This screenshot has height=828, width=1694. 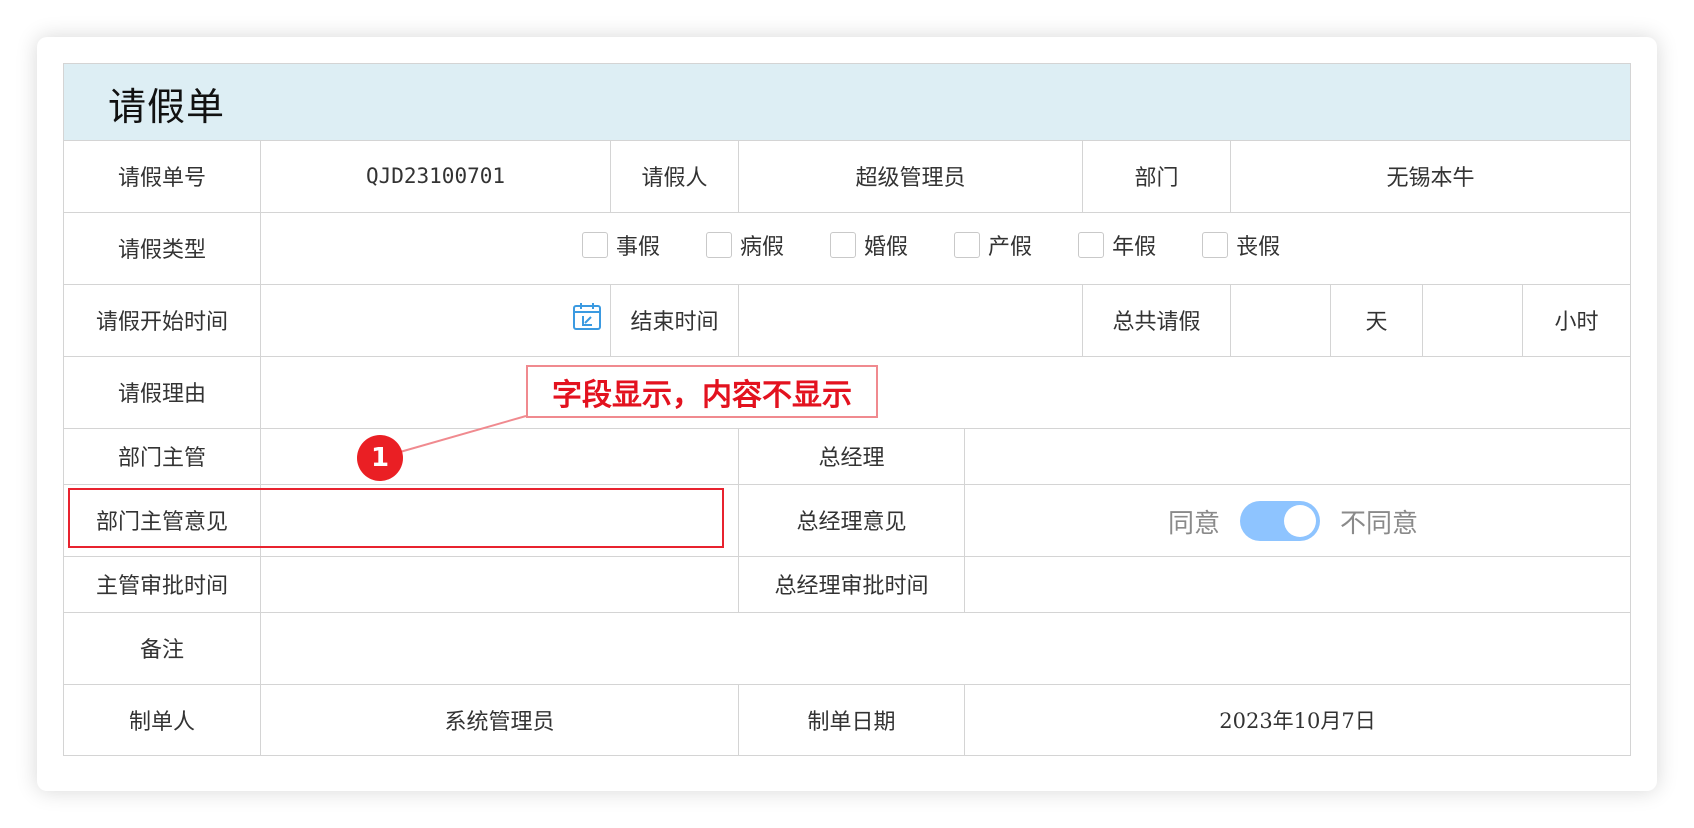 I want to click on annotation-marker: 1, so click(x=380, y=458).